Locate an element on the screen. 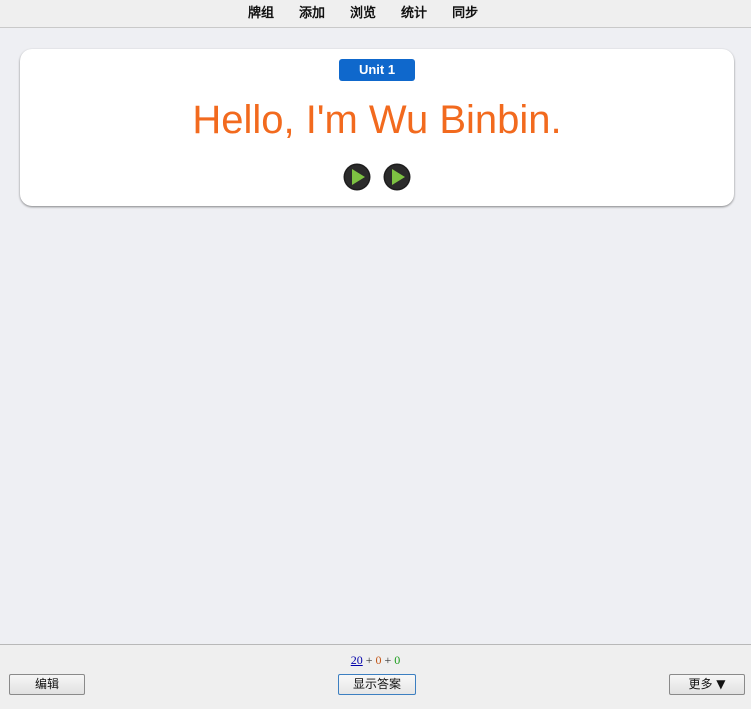 The width and height of the screenshot is (751, 709). main-nav: 牌组 添加 浏览 统计 同步 is located at coordinates (375, 14).